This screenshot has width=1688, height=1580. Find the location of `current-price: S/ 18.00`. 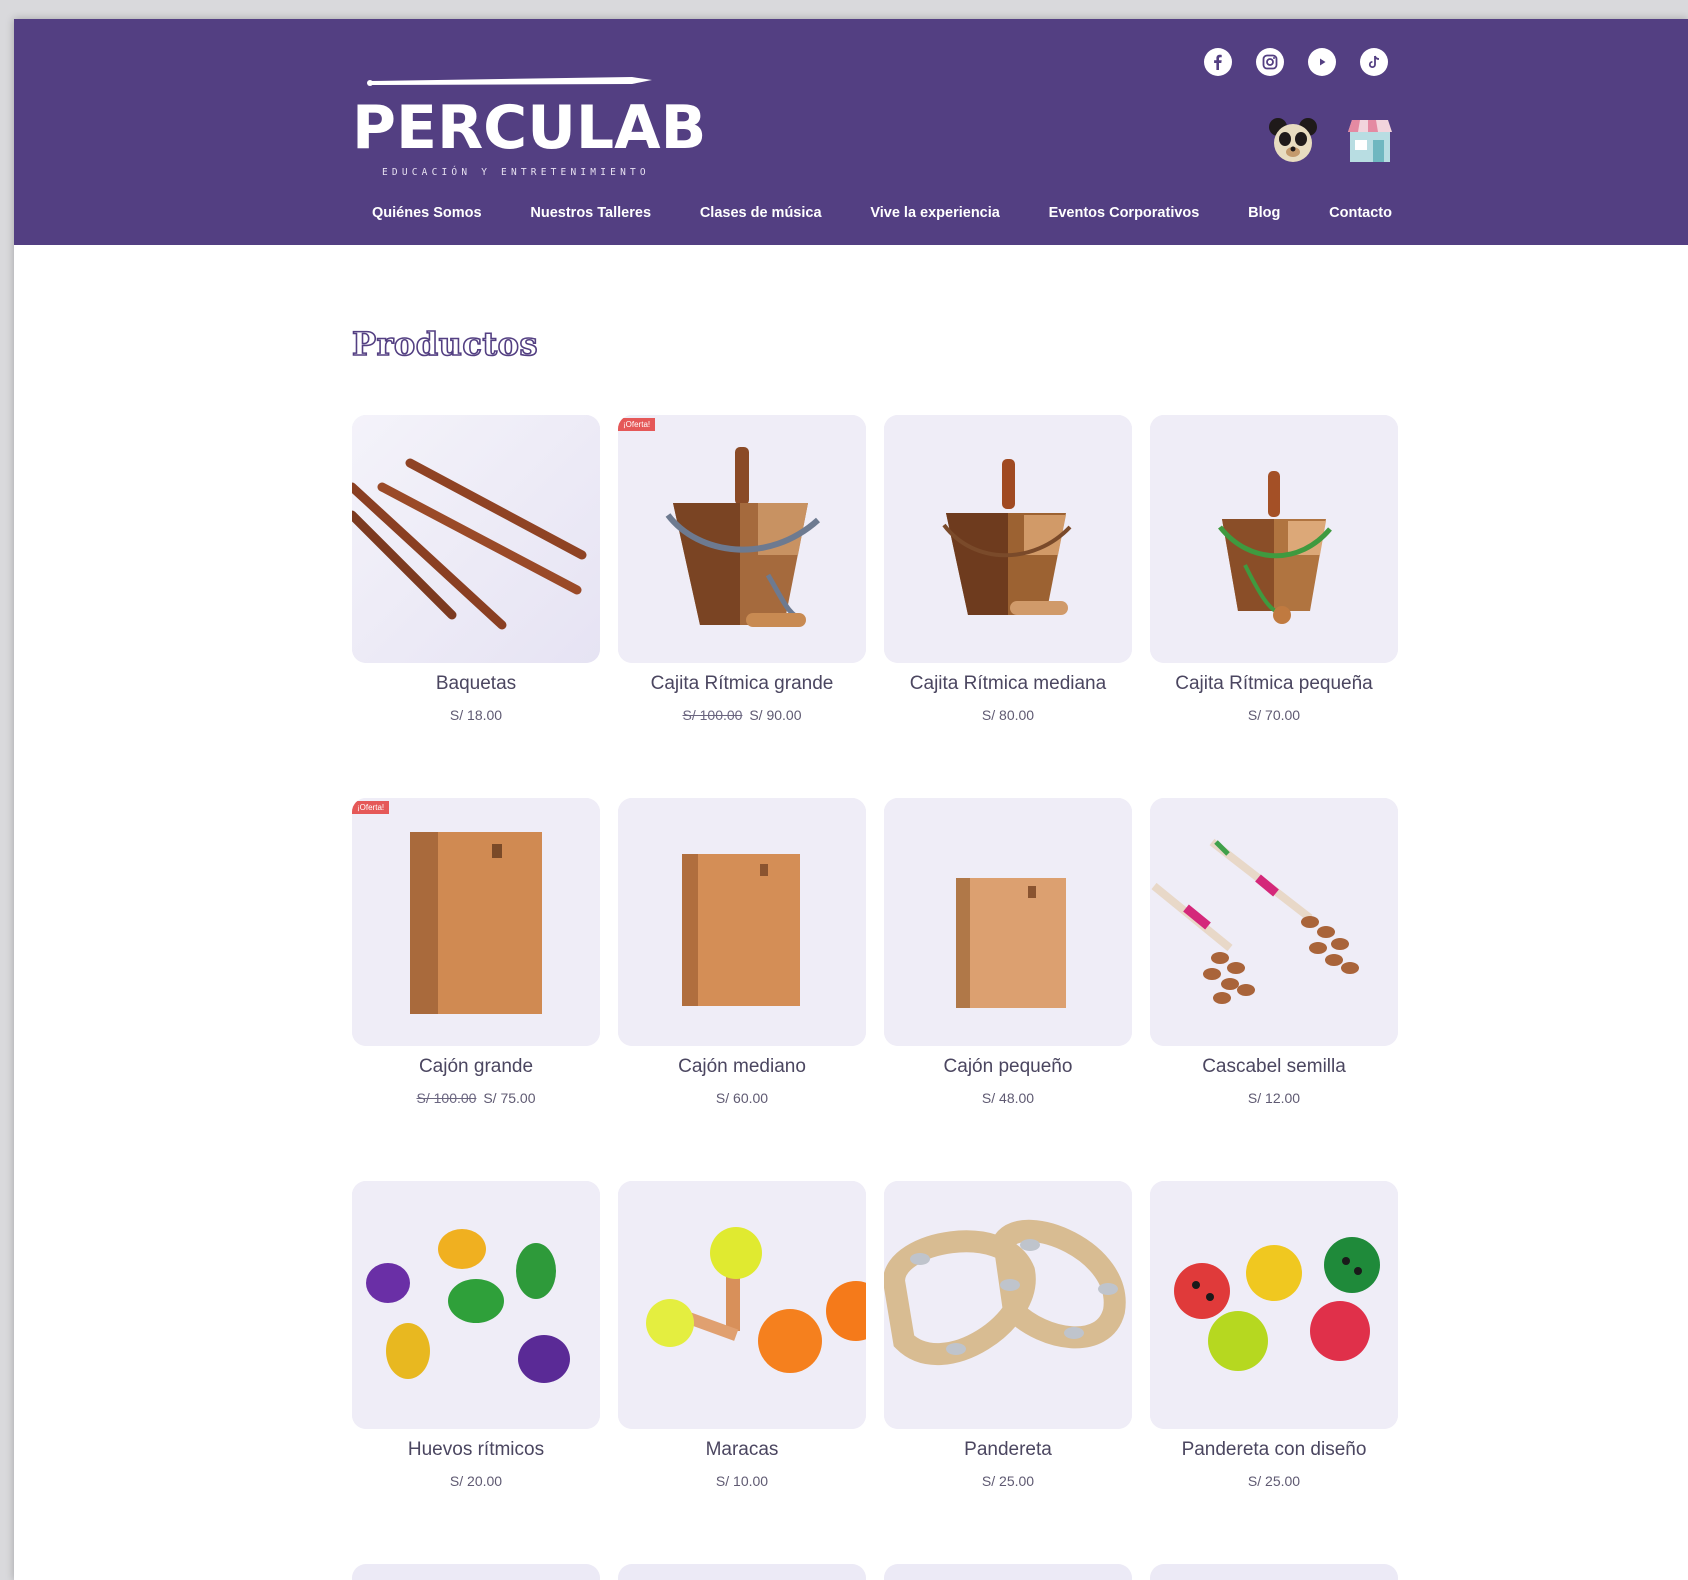

current-price: S/ 18.00 is located at coordinates (476, 715).